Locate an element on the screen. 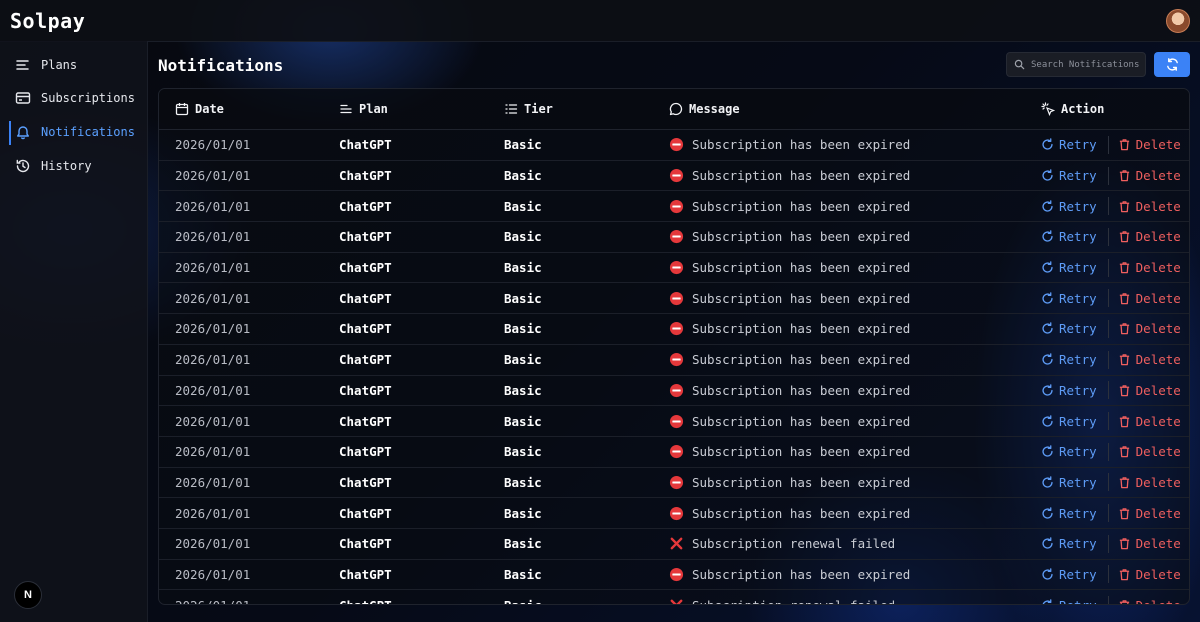  row-plan: ChatGPT is located at coordinates (365, 601).